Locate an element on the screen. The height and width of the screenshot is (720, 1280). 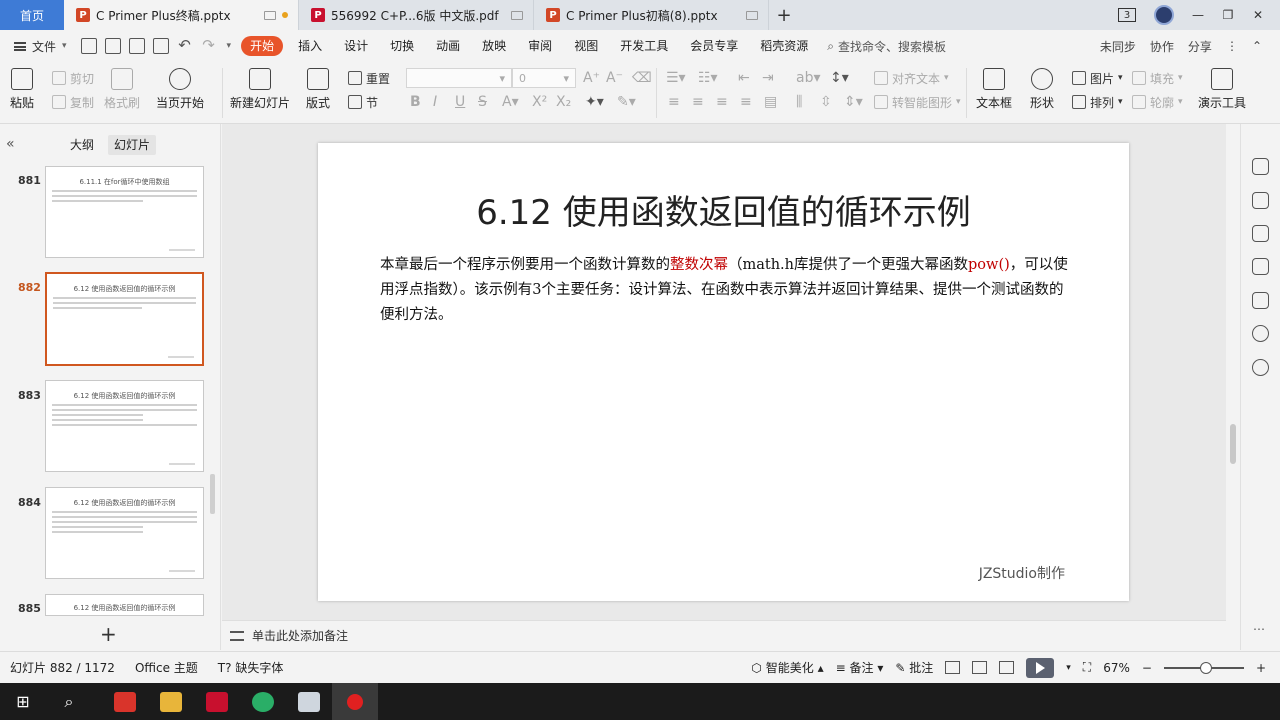
increase-font-icon: A⁺ is located at coordinates (591, 78).